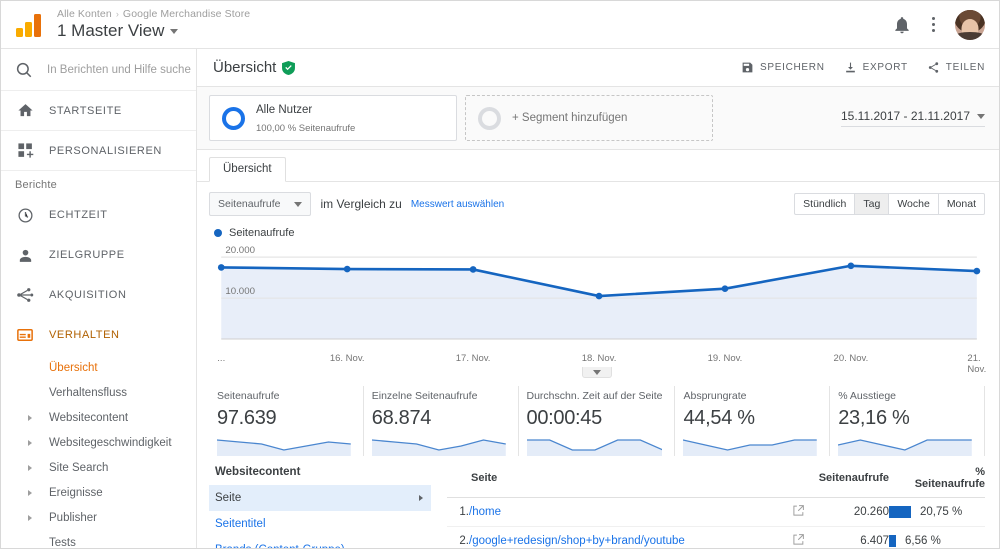 The image size is (1000, 549). What do you see at coordinates (719, 418) in the screenshot?
I see `metric-value: 44,54 %` at bounding box center [719, 418].